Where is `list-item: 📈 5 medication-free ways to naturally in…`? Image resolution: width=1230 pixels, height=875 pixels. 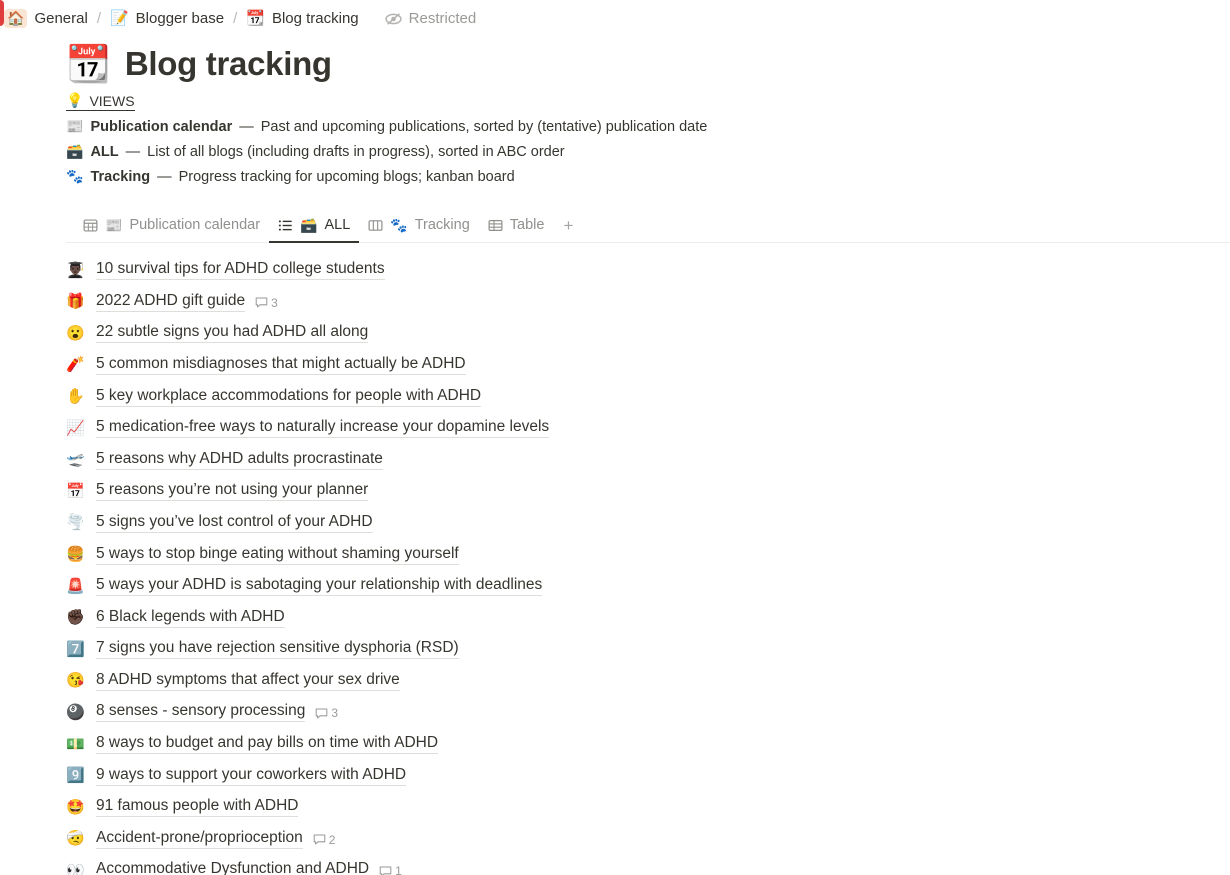 list-item: 📈 5 medication-free ways to naturally in… is located at coordinates (638, 428).